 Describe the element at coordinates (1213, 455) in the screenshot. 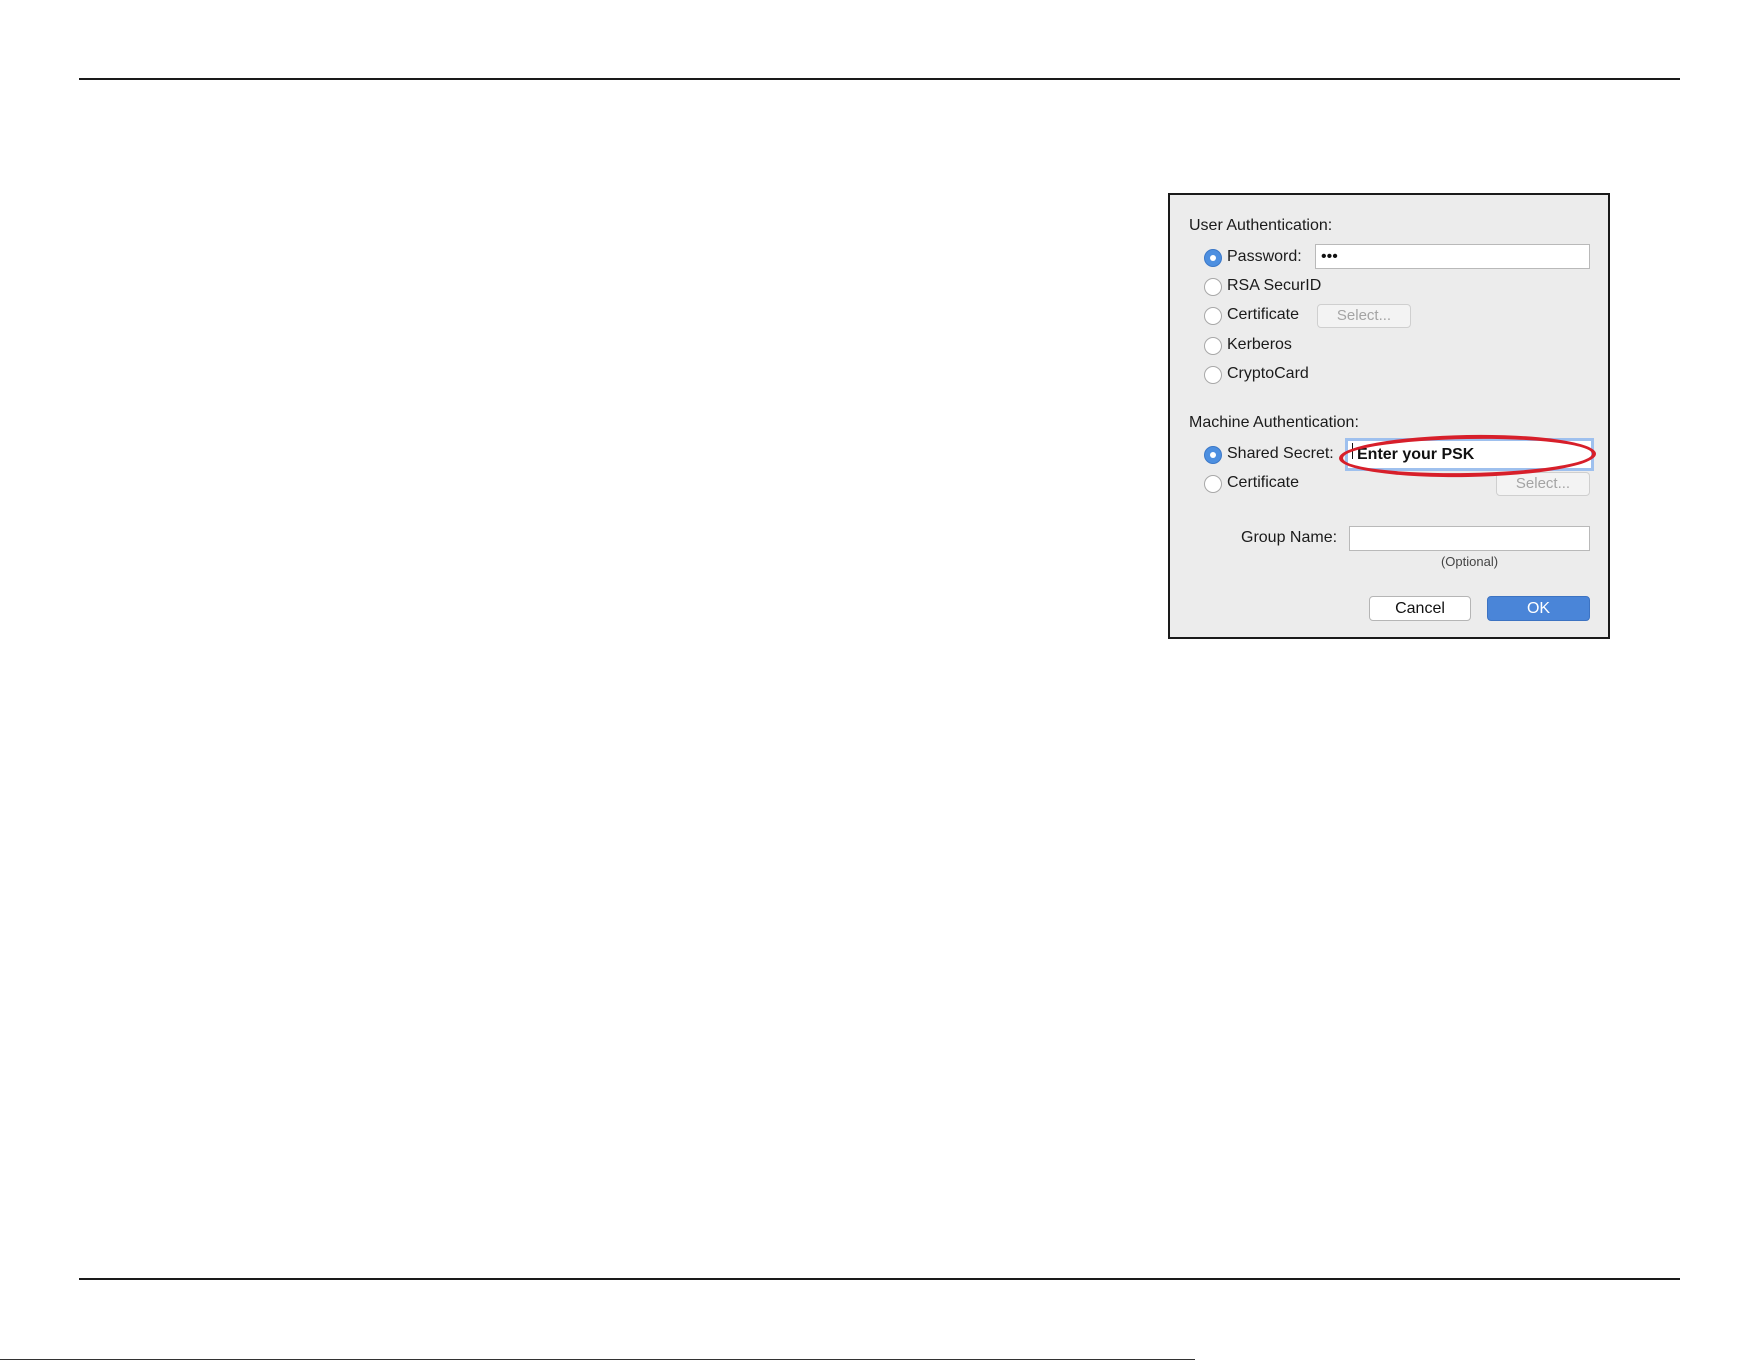

I see `shared-secret-radio` at that location.